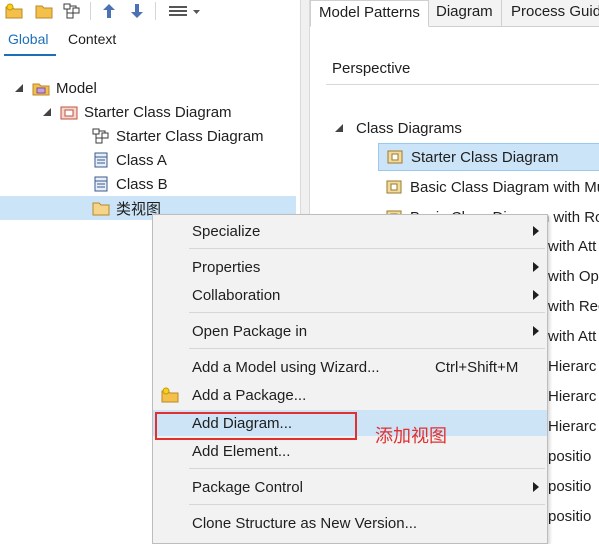 The width and height of the screenshot is (599, 544). Describe the element at coordinates (14, 11) in the screenshot. I see `new-model-icon` at that location.